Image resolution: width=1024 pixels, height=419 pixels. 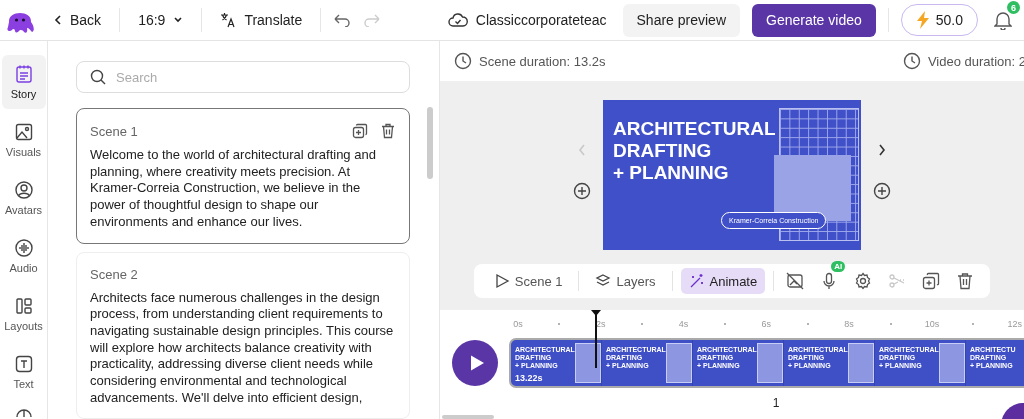 What do you see at coordinates (932, 324) in the screenshot?
I see `time-tick-label: 10s` at bounding box center [932, 324].